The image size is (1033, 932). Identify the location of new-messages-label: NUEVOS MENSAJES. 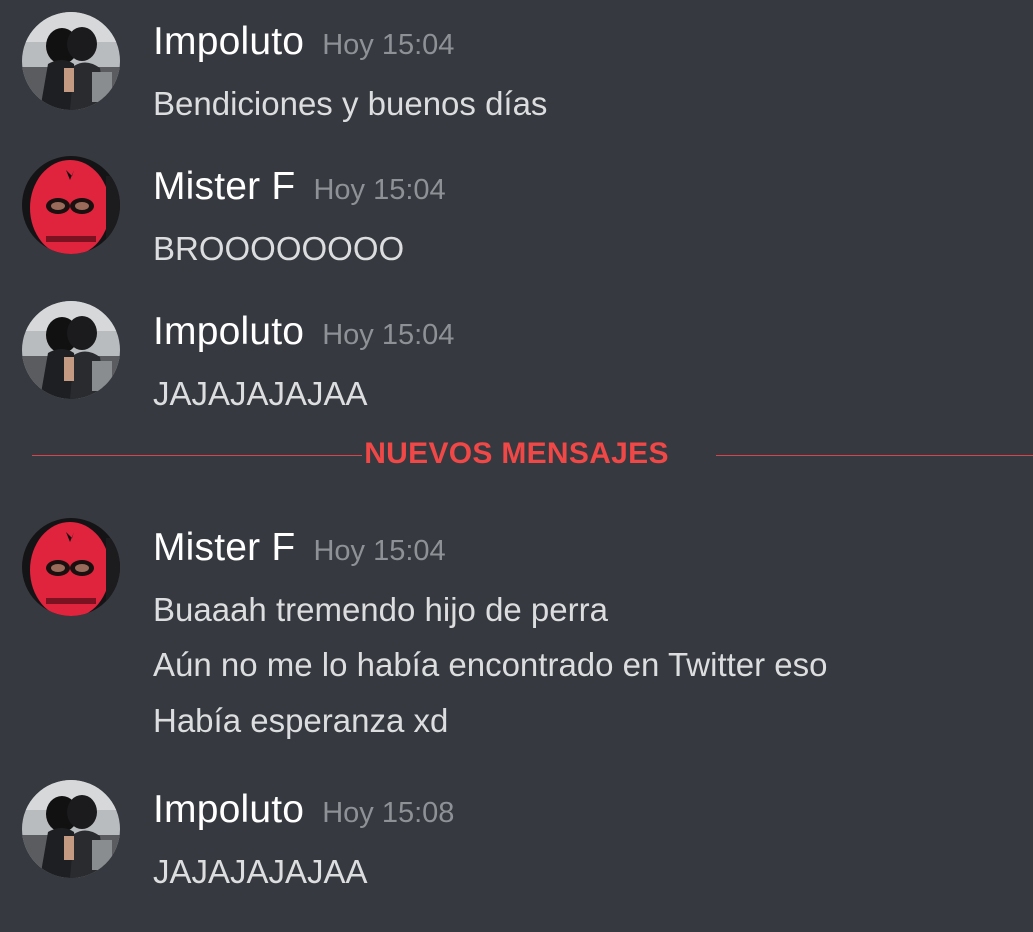
(516, 453).